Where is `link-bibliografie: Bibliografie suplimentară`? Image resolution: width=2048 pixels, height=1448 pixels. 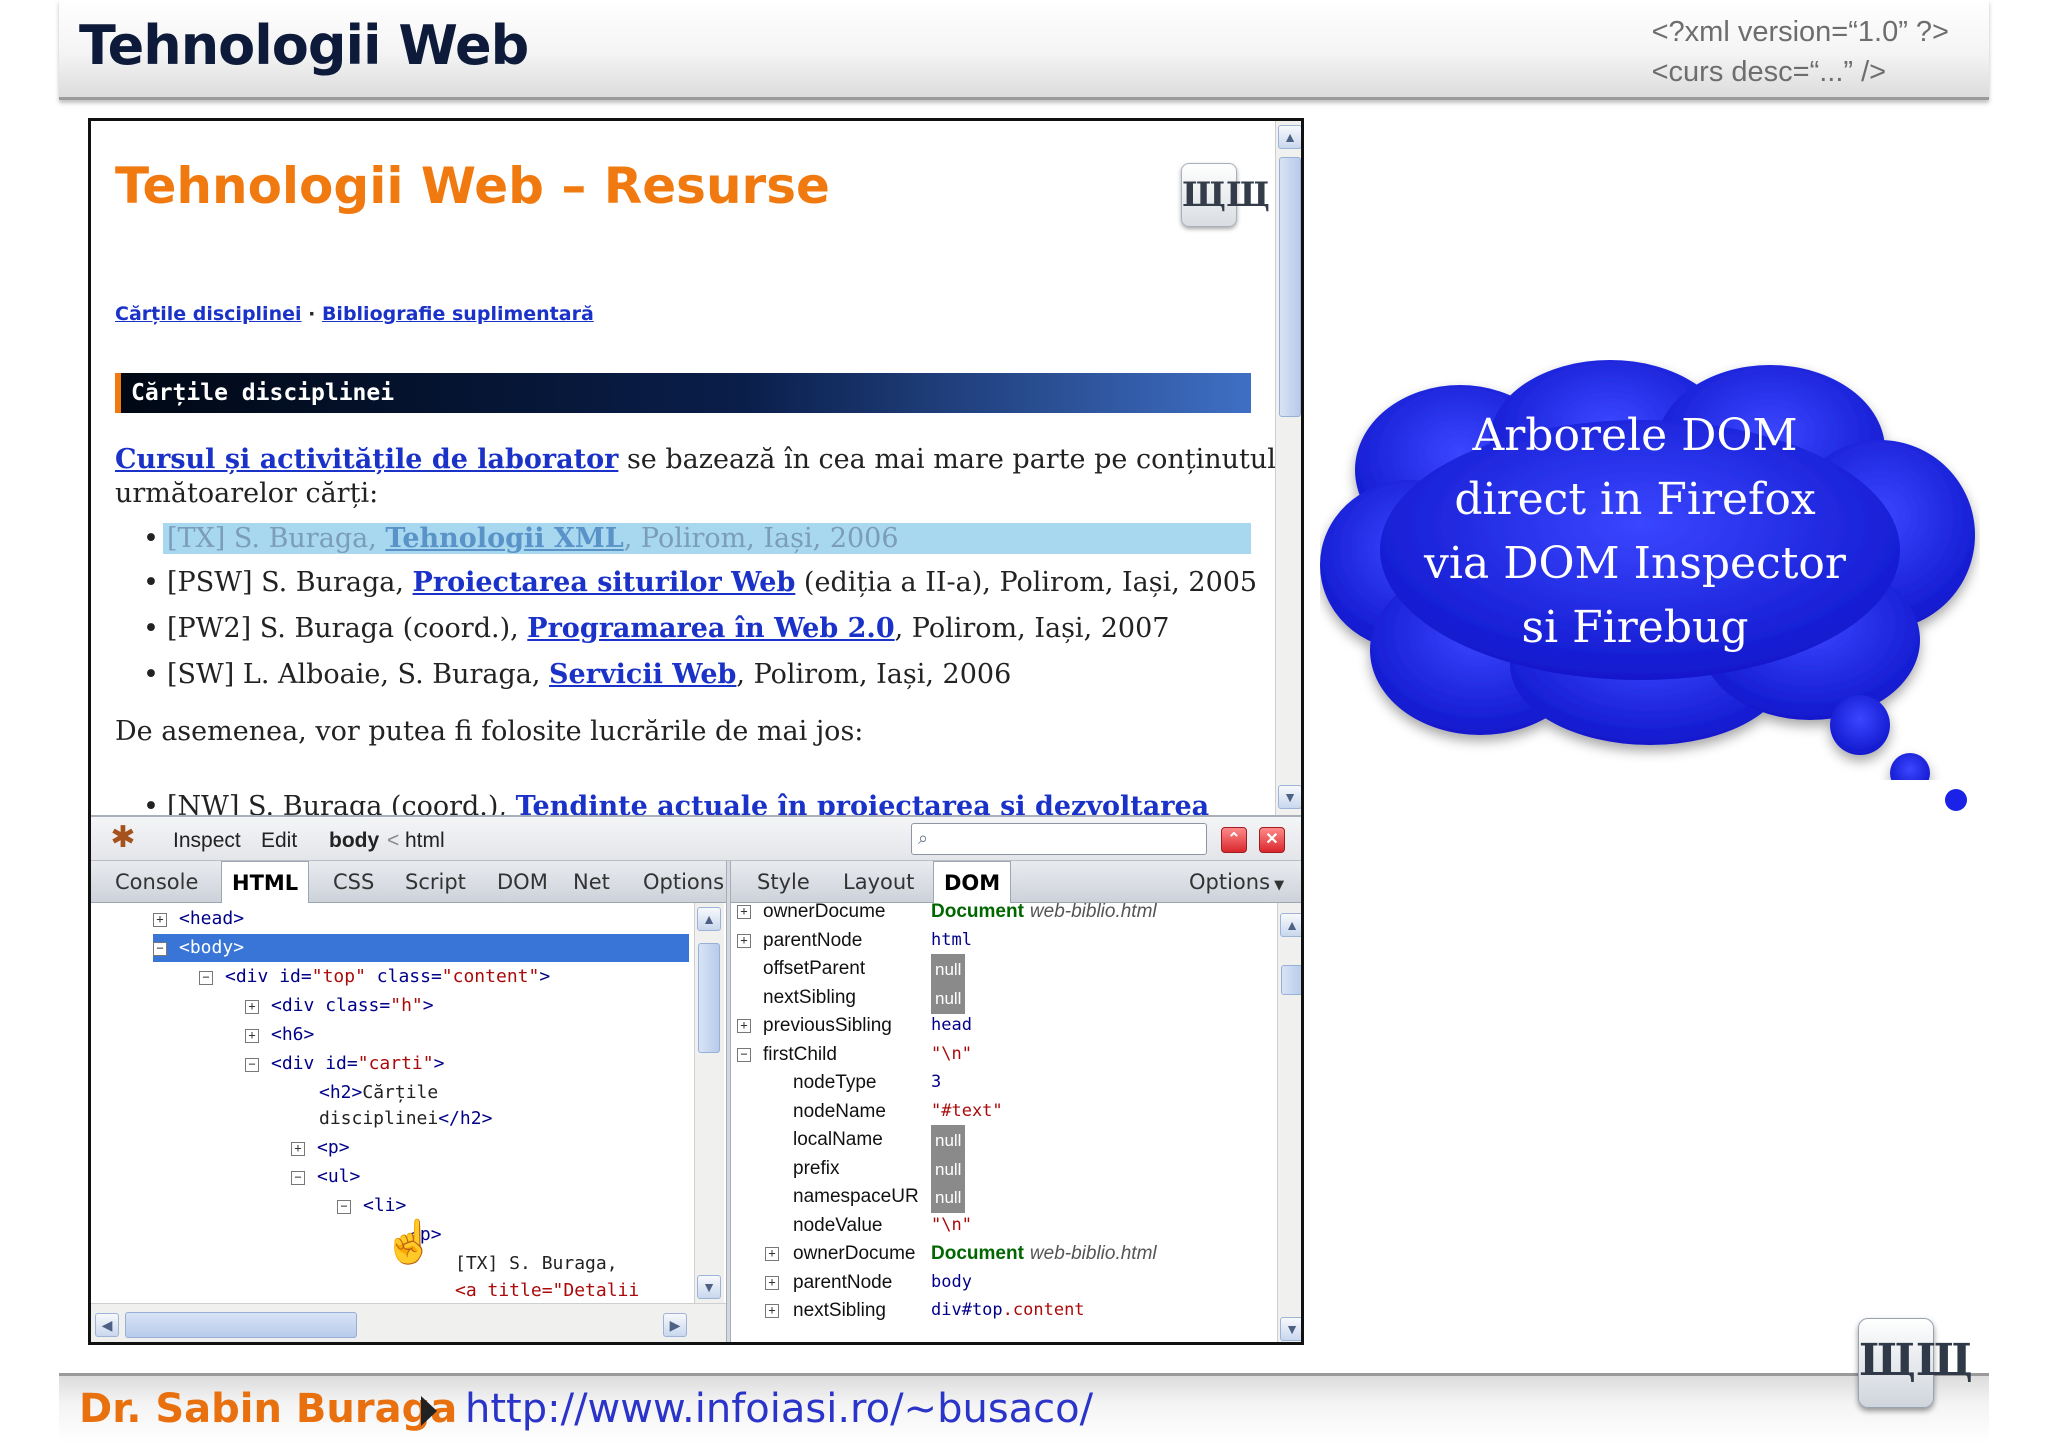 link-bibliografie: Bibliografie suplimentară is located at coordinates (458, 314).